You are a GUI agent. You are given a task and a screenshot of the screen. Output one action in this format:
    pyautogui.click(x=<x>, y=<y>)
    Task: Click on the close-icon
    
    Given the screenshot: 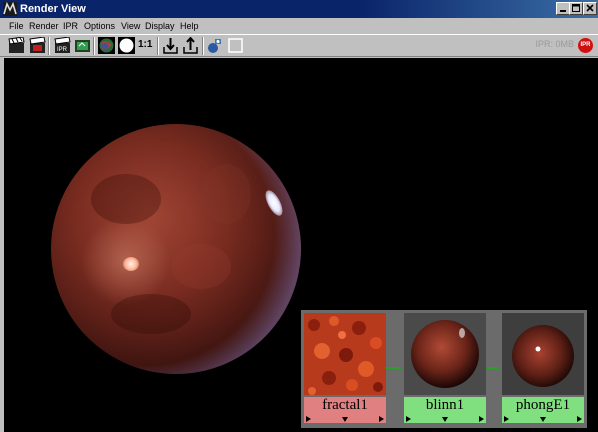 What is the action you would take?
    pyautogui.click(x=590, y=8)
    